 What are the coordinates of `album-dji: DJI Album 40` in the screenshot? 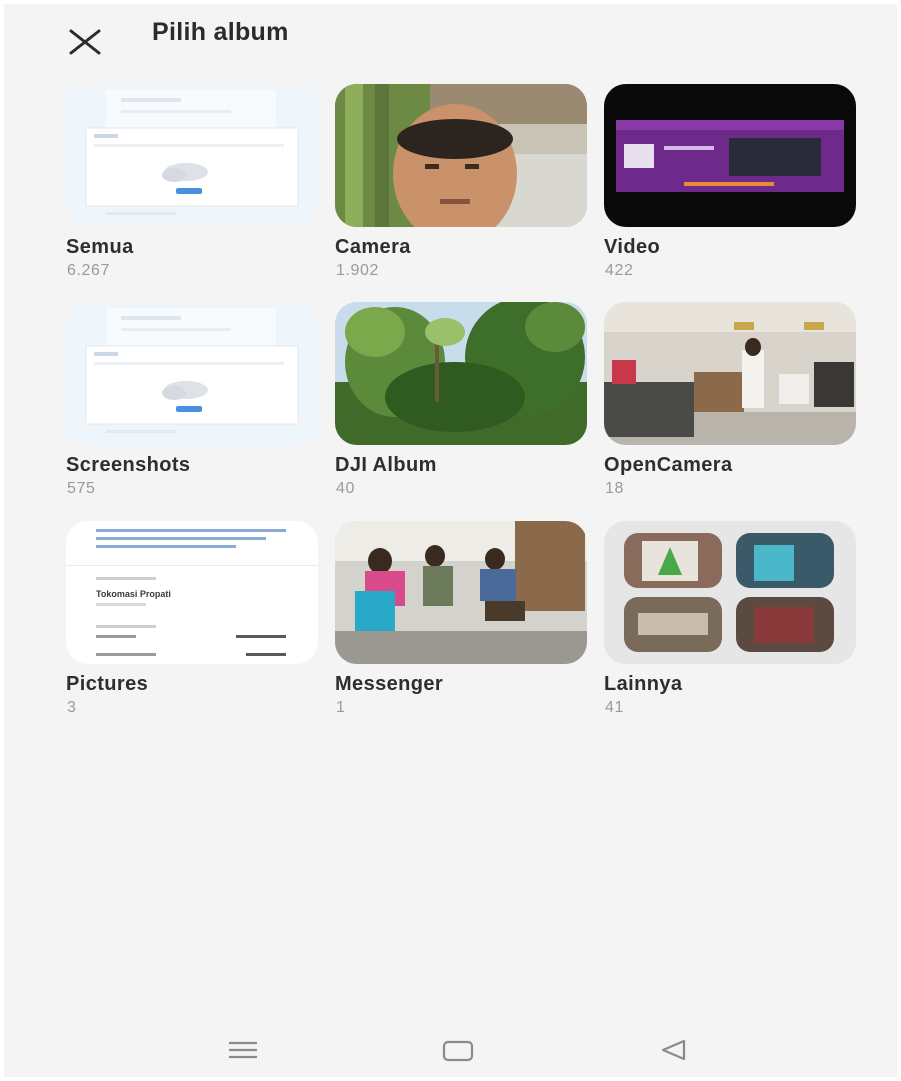 It's located at (461, 407).